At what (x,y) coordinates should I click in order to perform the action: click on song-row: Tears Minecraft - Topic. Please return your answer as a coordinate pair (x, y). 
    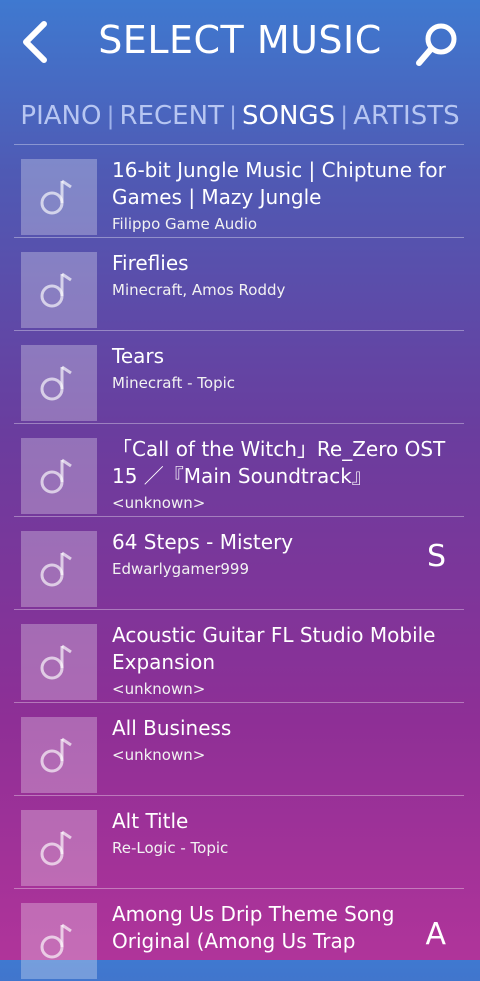
    Looking at the image, I should click on (239, 376).